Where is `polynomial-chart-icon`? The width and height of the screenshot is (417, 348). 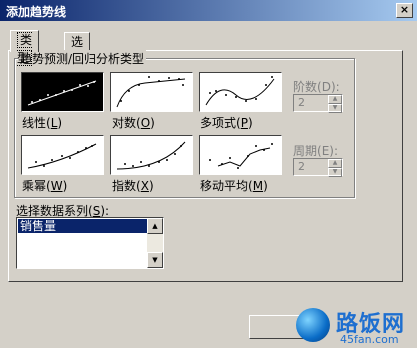 polynomial-chart-icon is located at coordinates (240, 91).